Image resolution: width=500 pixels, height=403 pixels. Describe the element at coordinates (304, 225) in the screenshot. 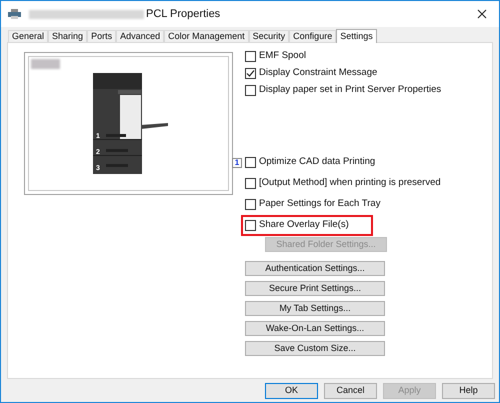

I see `option-label: Share Overlay File(s)` at that location.